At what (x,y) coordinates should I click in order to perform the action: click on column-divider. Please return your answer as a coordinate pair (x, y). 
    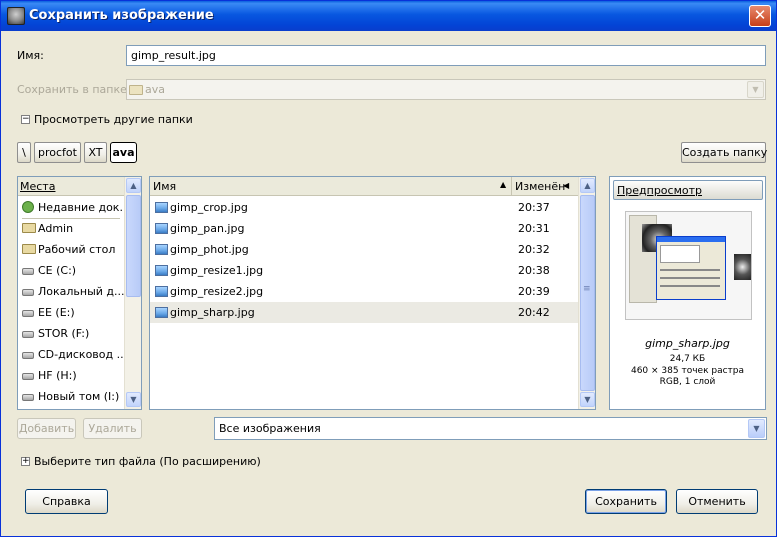
    Looking at the image, I should click on (511, 186).